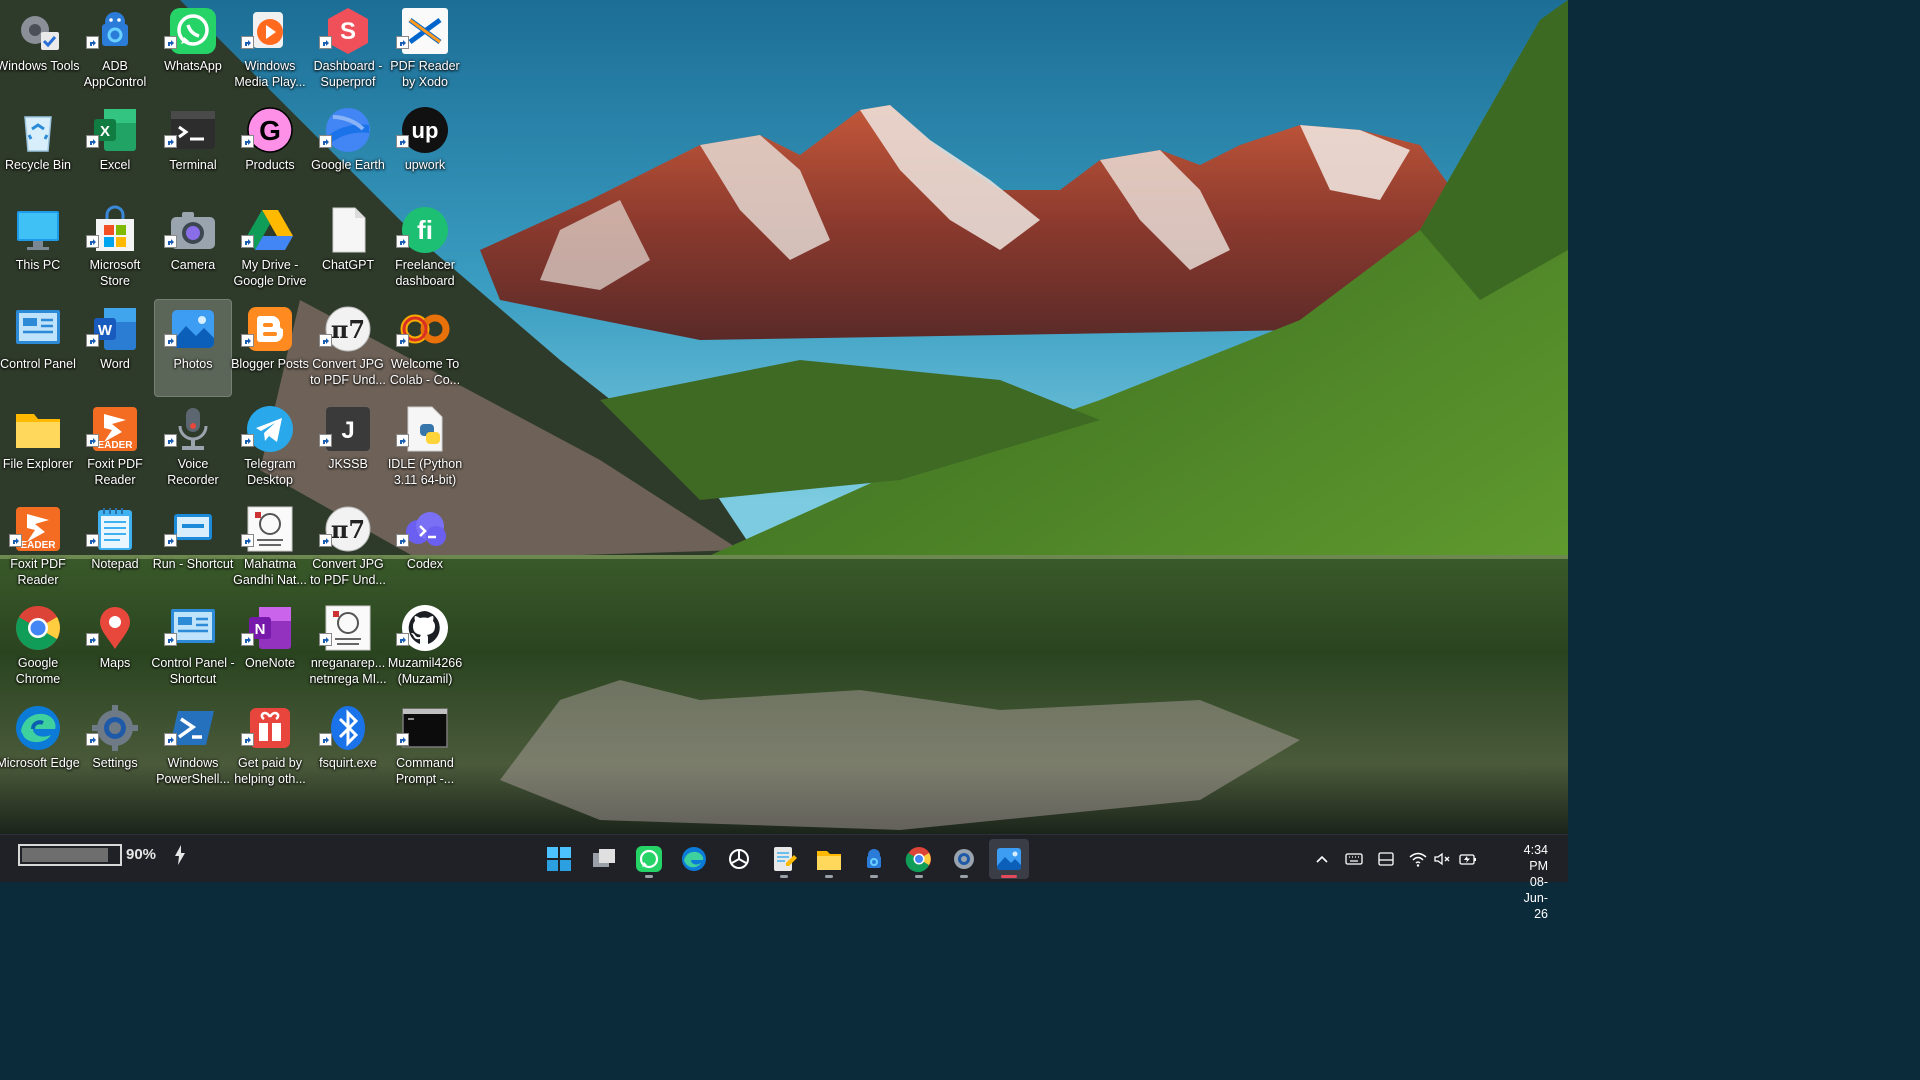 The height and width of the screenshot is (1080, 1920). What do you see at coordinates (38, 448) in the screenshot?
I see `desktop-icon-file-explorer: File Explorer` at bounding box center [38, 448].